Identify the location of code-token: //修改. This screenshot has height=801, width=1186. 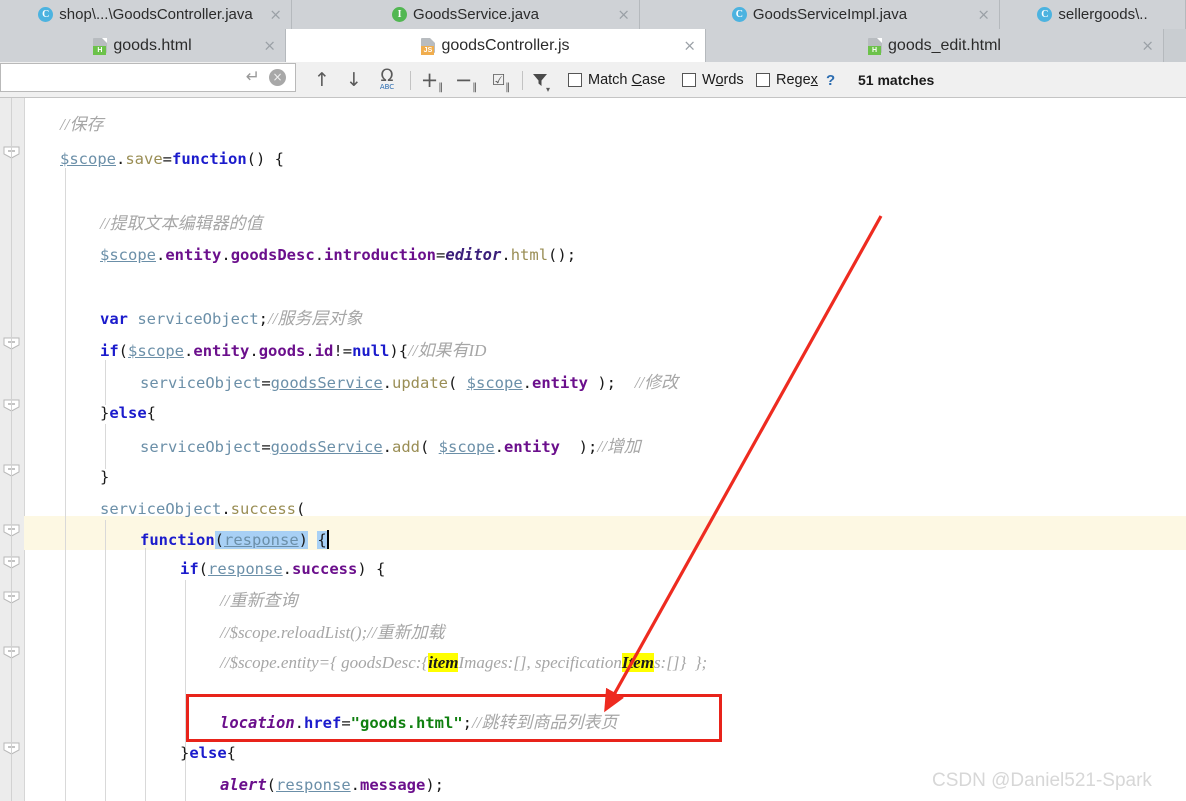
(656, 382).